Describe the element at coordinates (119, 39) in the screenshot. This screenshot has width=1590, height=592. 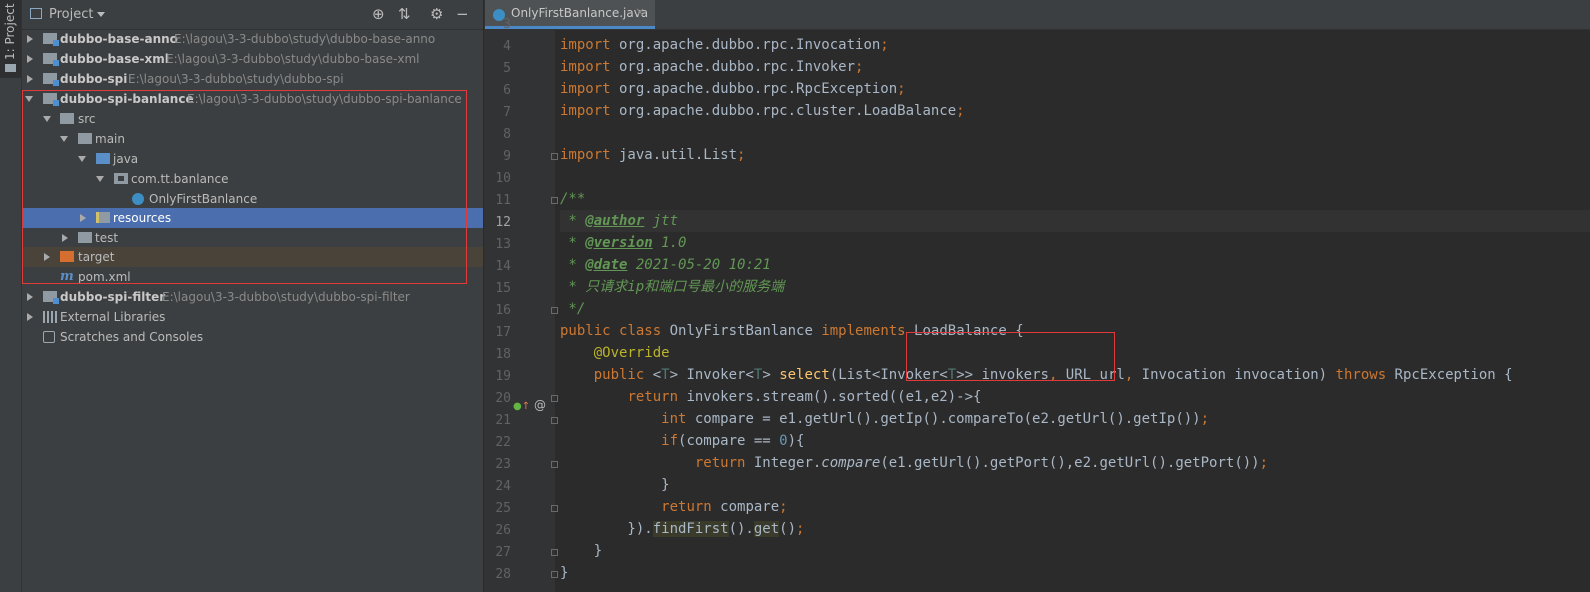
I see `module-name: dubbo-base-anno` at that location.